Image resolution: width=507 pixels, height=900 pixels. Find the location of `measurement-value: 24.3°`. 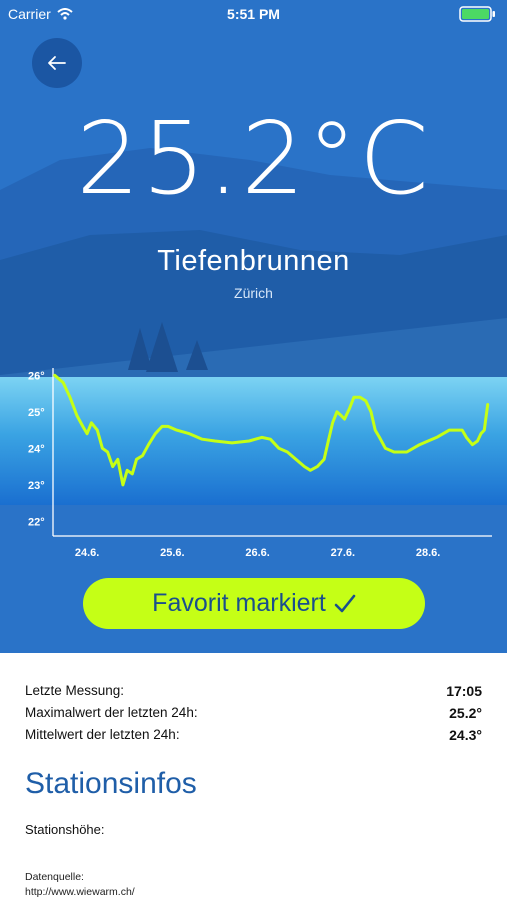

measurement-value: 24.3° is located at coordinates (465, 735).